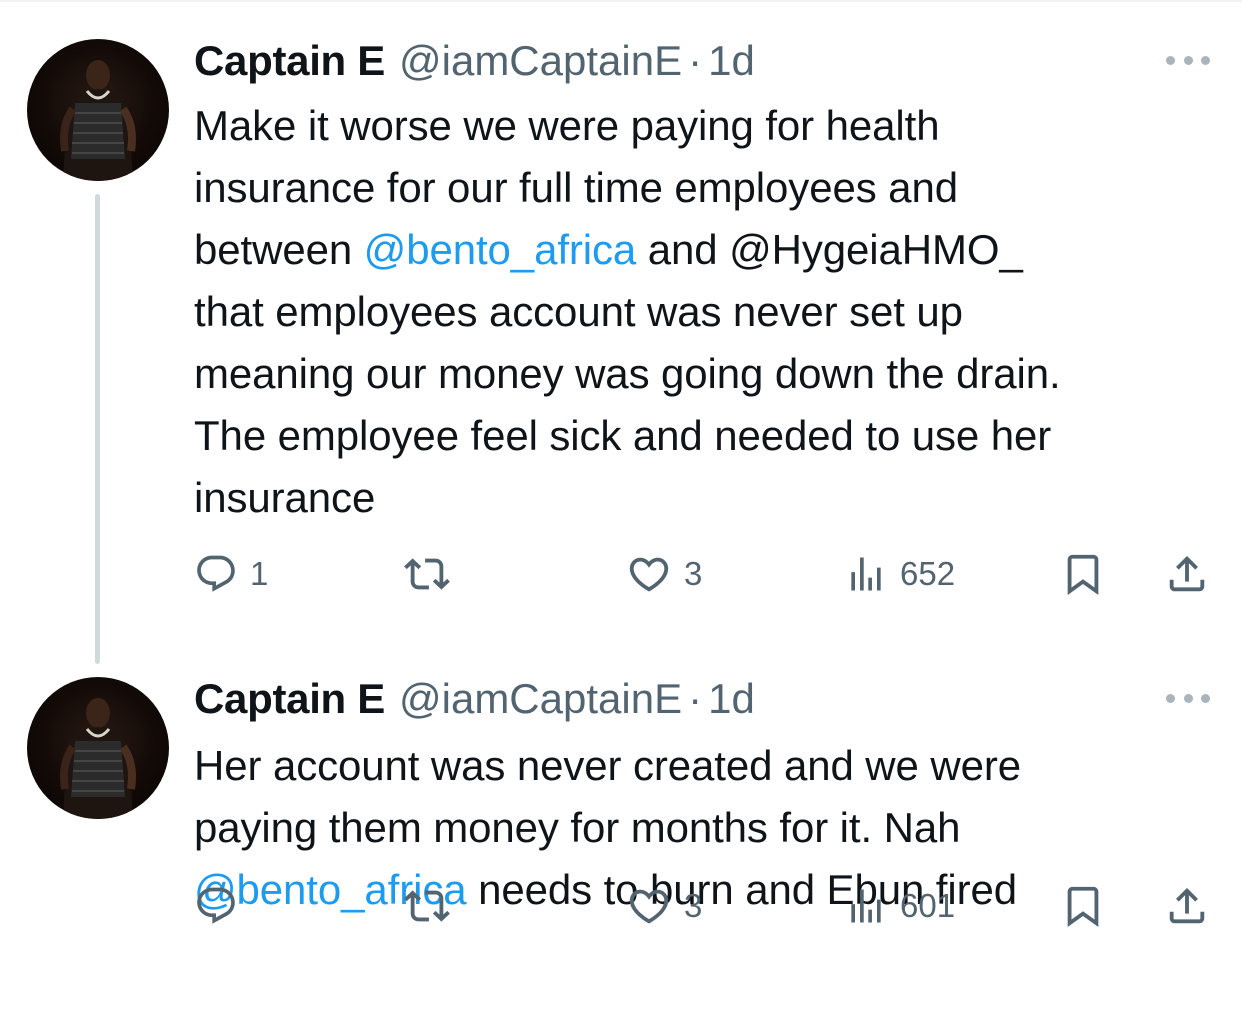  What do you see at coordinates (699, 498) in the screenshot?
I see `tweet-text-line: insurance` at bounding box center [699, 498].